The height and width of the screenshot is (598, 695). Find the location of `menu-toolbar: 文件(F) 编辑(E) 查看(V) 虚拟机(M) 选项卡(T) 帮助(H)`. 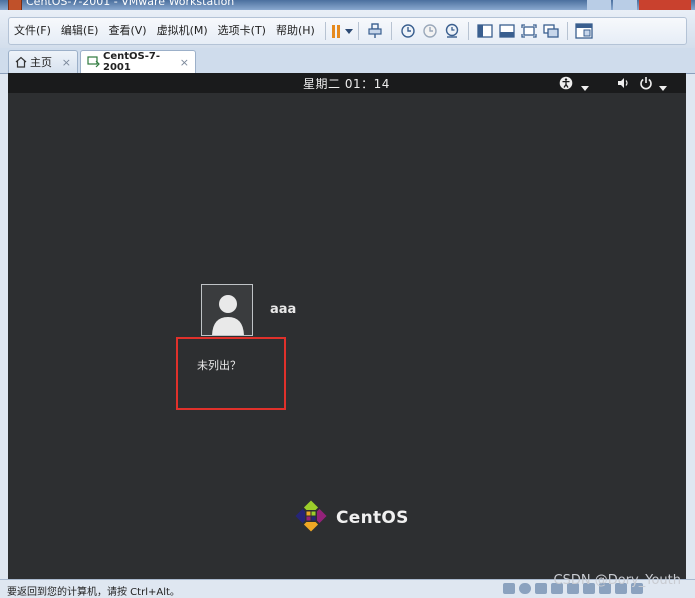

menu-toolbar: 文件(F) 编辑(E) 查看(V) 虚拟机(M) 选项卡(T) 帮助(H) is located at coordinates (347, 29).